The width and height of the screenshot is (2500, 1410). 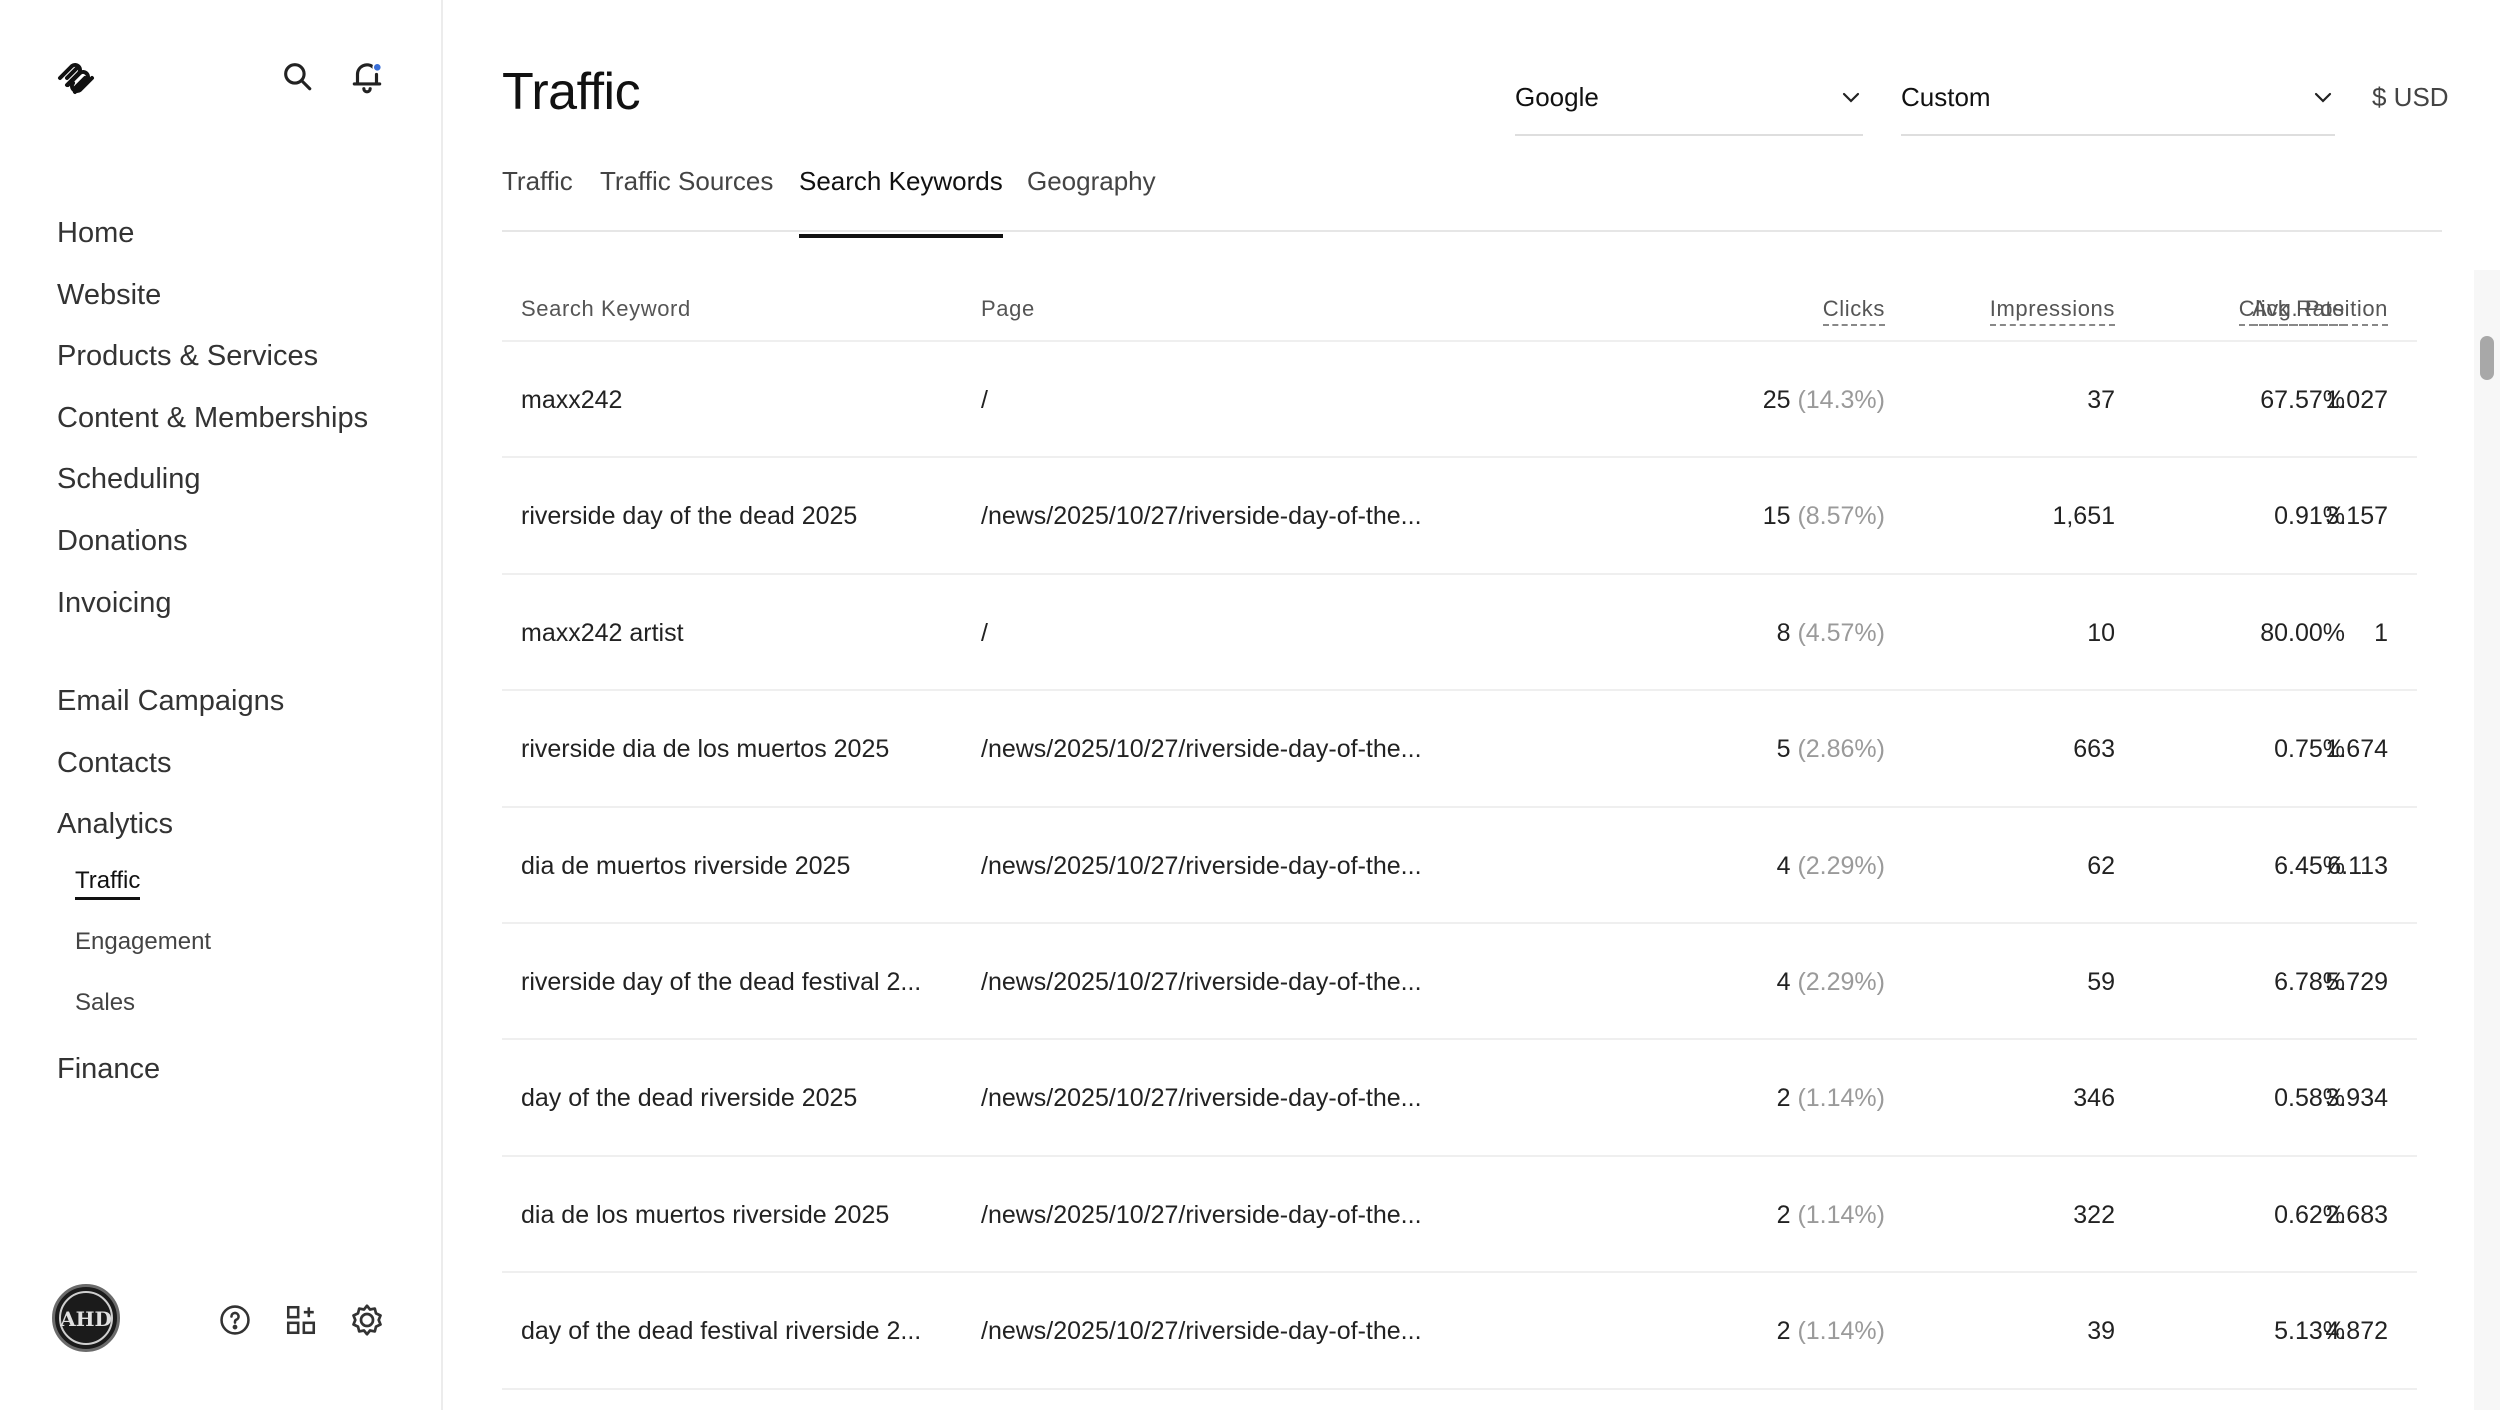 I want to click on source-dropdown: Google, so click(x=1689, y=103).